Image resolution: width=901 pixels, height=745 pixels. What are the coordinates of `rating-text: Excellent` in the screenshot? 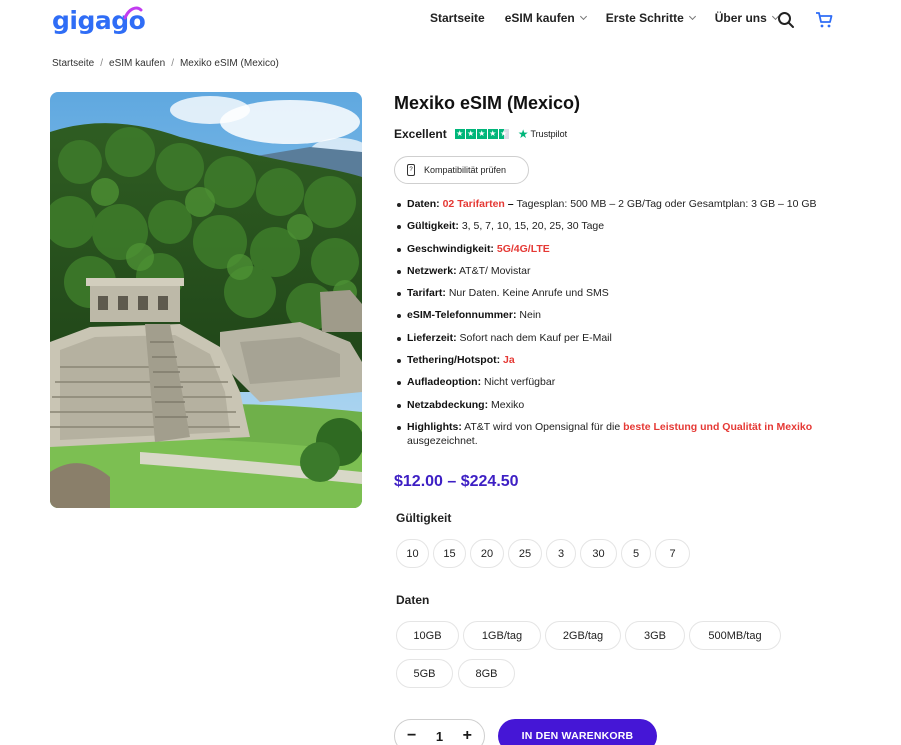 It's located at (420, 134).